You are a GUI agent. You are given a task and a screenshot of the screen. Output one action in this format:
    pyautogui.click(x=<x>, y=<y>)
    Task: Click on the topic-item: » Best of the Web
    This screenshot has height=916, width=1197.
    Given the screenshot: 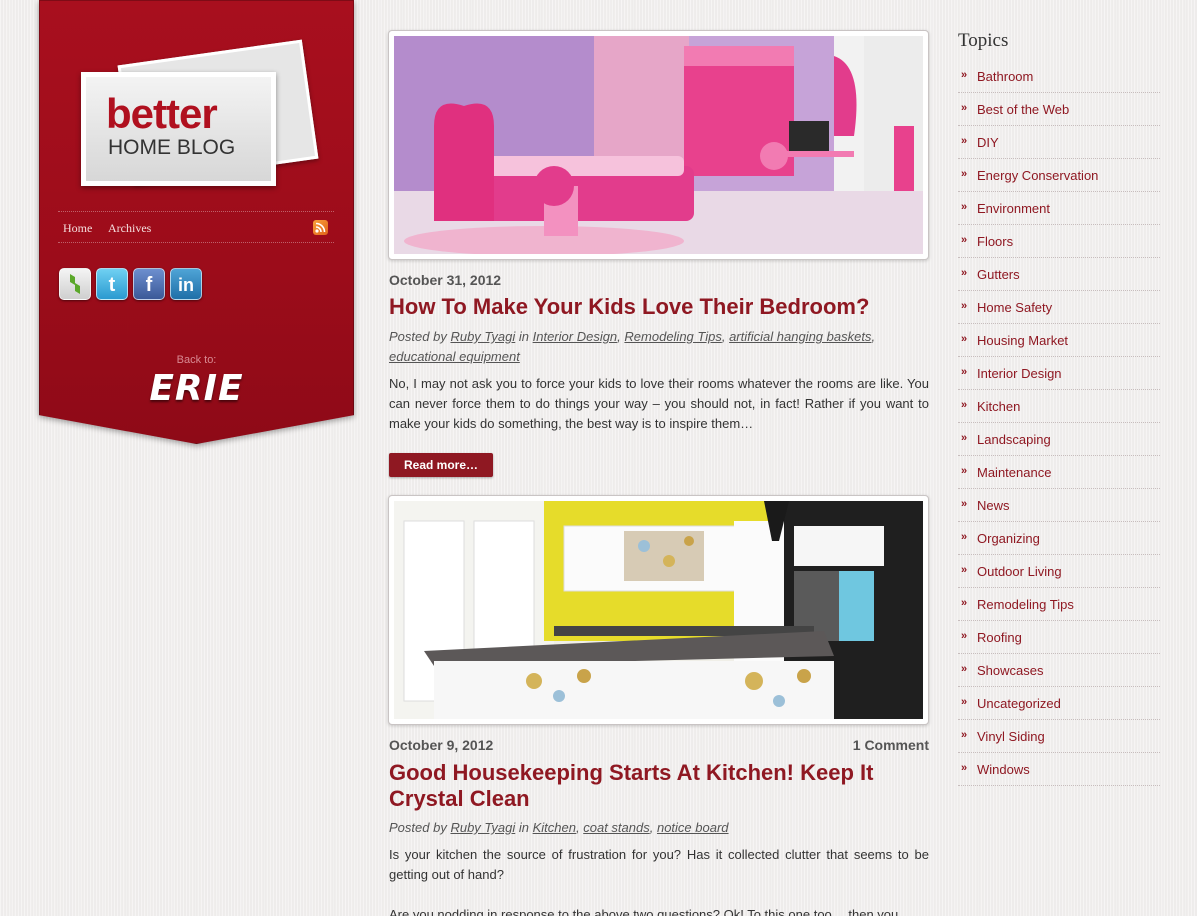 What is the action you would take?
    pyautogui.click(x=1059, y=109)
    